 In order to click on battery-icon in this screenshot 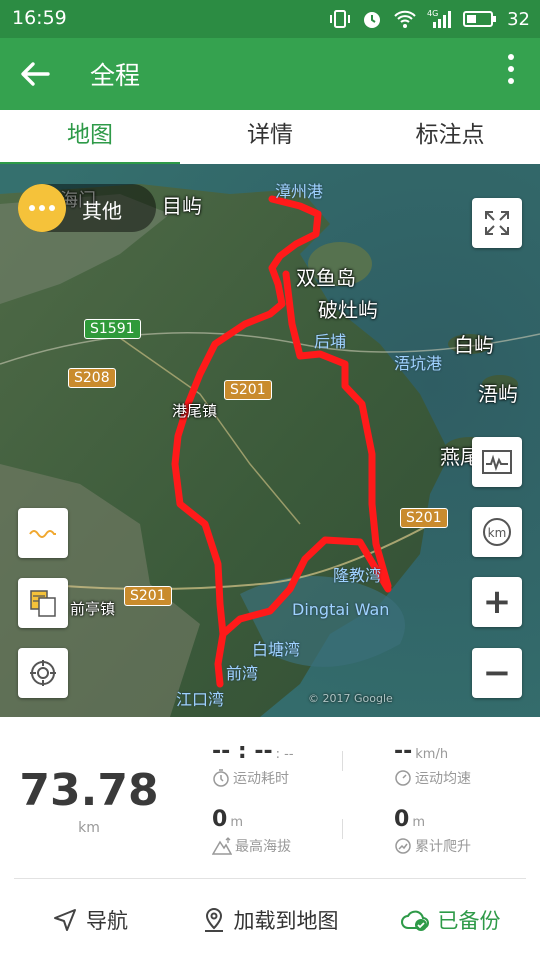, I will do `click(480, 19)`.